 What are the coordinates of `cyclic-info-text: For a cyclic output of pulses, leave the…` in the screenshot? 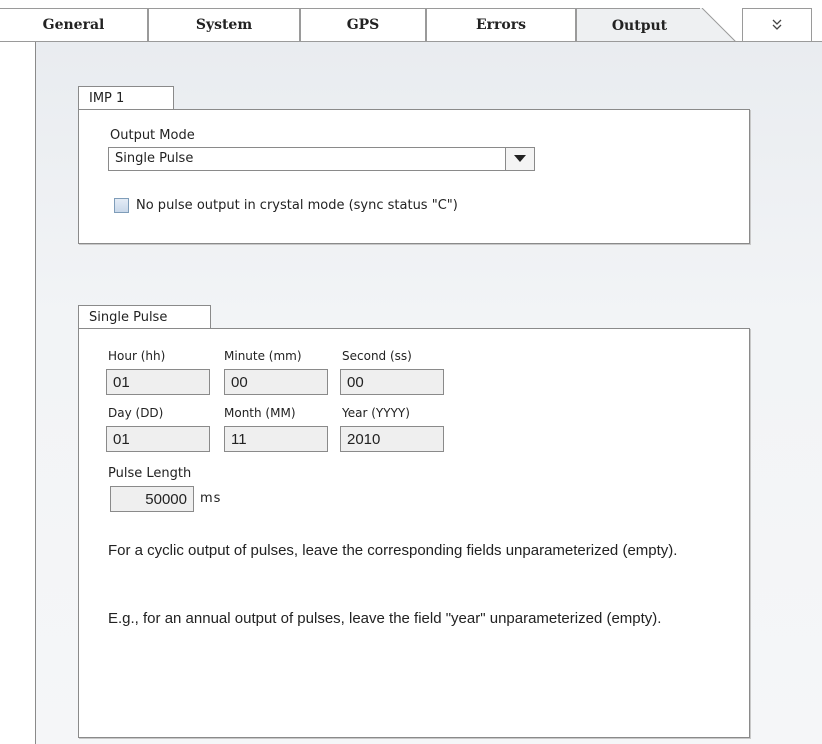 It's located at (393, 550).